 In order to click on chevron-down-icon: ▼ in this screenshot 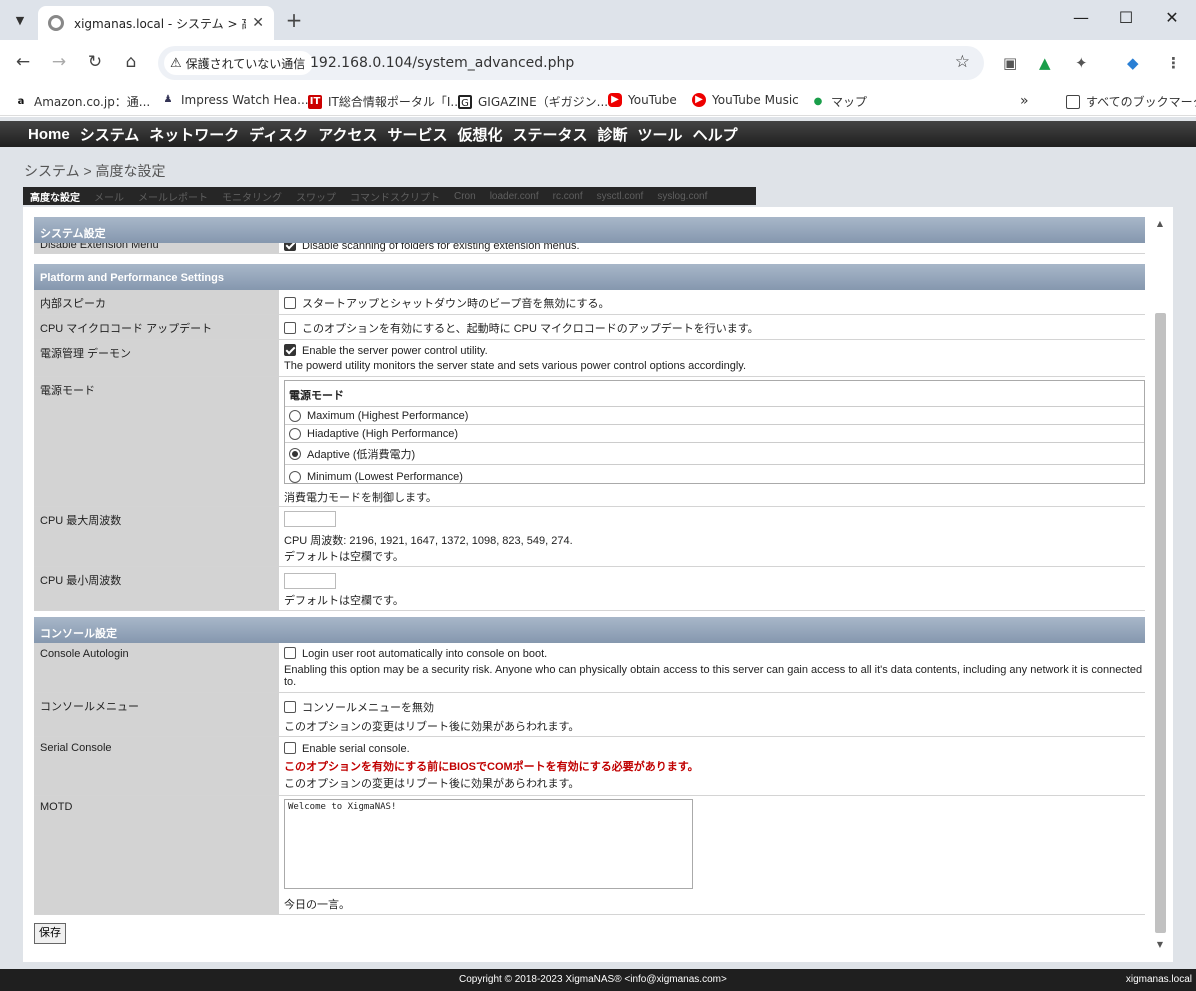, I will do `click(20, 20)`.